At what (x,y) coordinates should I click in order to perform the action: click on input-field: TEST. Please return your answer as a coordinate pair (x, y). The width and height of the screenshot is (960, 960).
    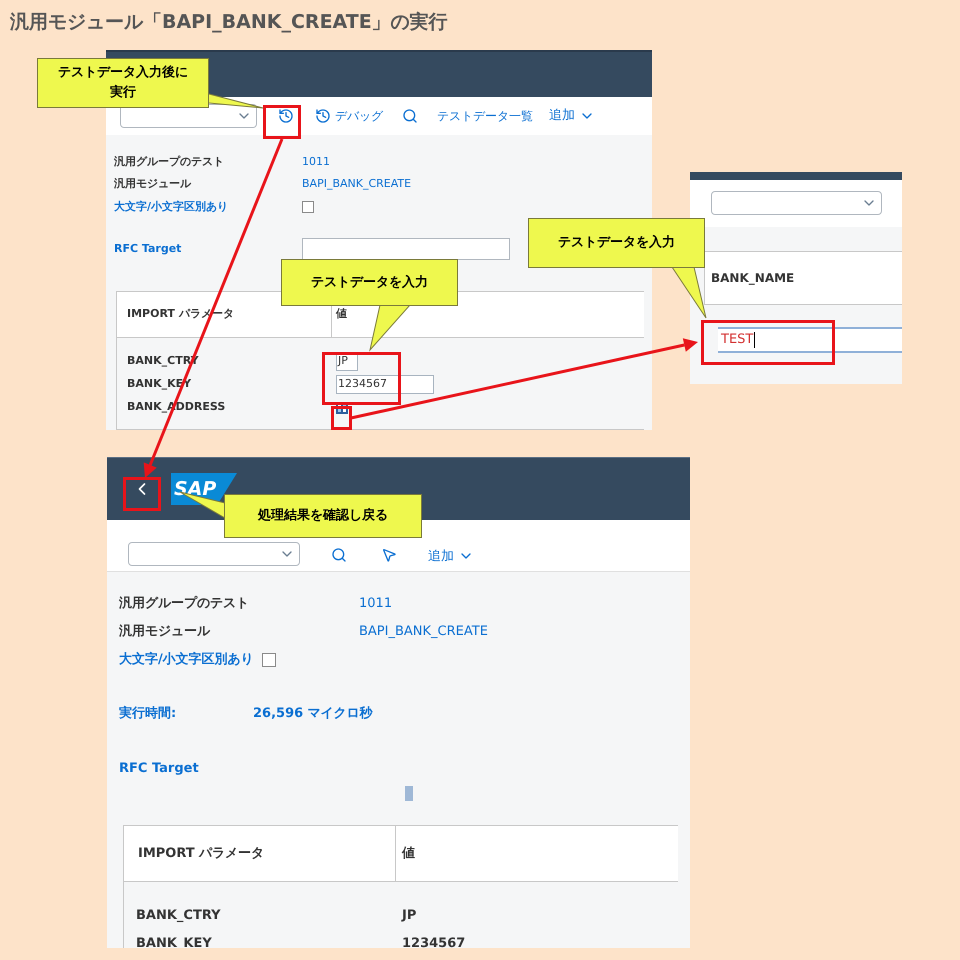
    Looking at the image, I should click on (810, 340).